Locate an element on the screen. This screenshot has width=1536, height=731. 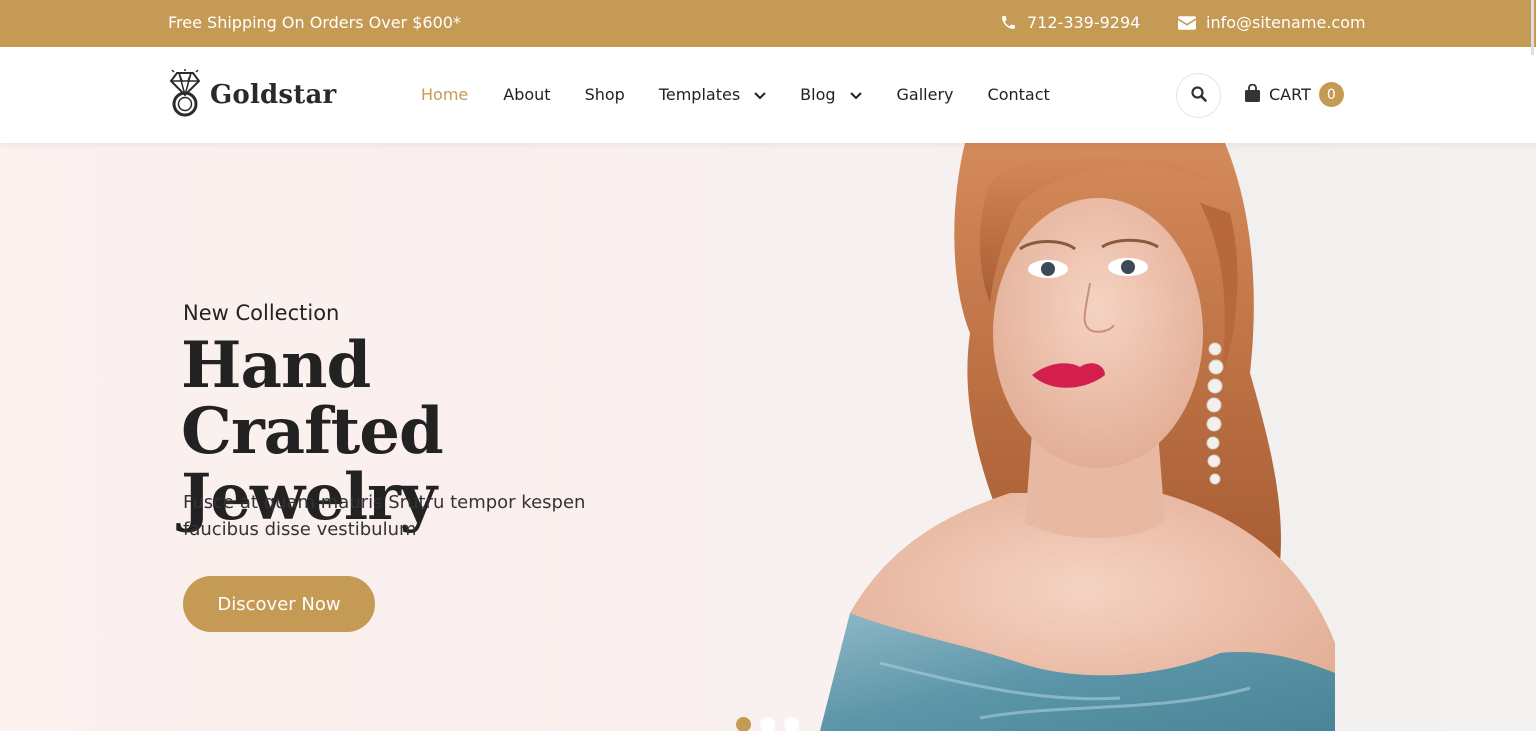
logo-text: Goldstar is located at coordinates (273, 95).